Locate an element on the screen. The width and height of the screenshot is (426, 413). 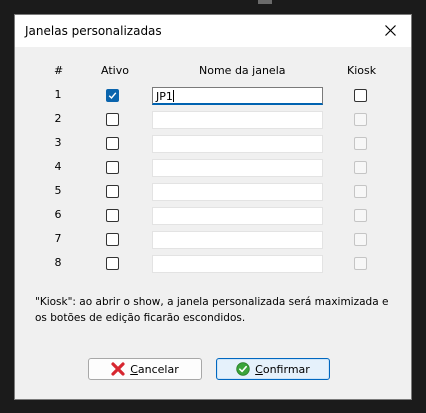
confirm-button: Confirmar is located at coordinates (273, 369).